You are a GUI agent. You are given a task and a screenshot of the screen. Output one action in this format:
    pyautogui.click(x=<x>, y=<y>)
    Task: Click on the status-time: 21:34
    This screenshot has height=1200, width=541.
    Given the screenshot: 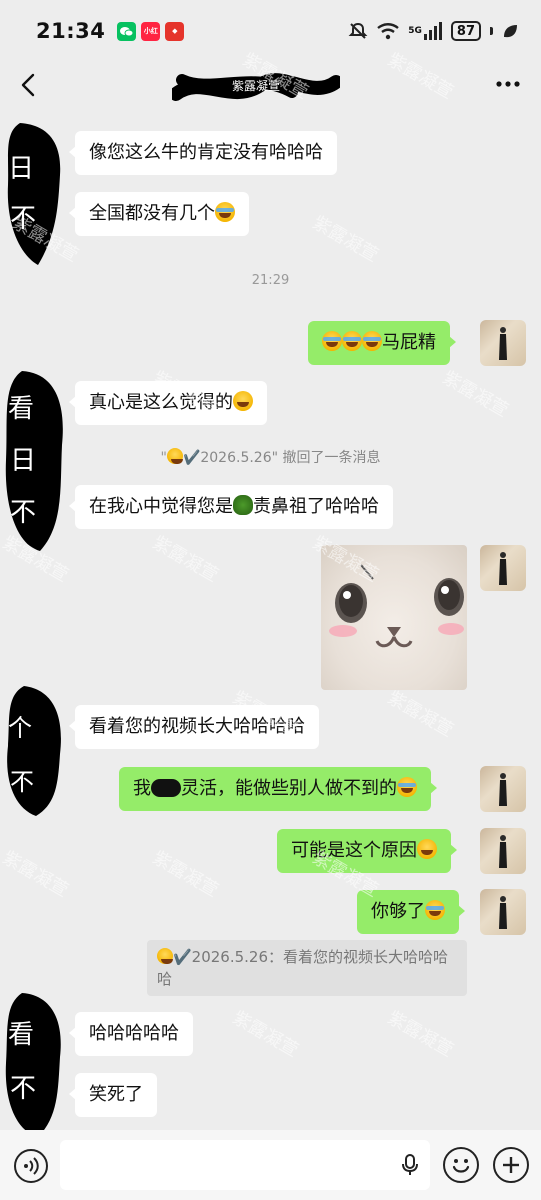 What is the action you would take?
    pyautogui.click(x=71, y=31)
    